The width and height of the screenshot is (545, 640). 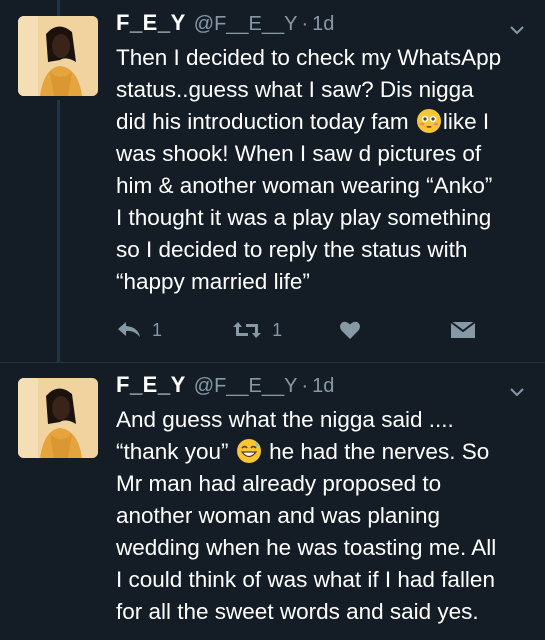 What do you see at coordinates (466, 121) in the screenshot?
I see `tweet-line-end: like I` at bounding box center [466, 121].